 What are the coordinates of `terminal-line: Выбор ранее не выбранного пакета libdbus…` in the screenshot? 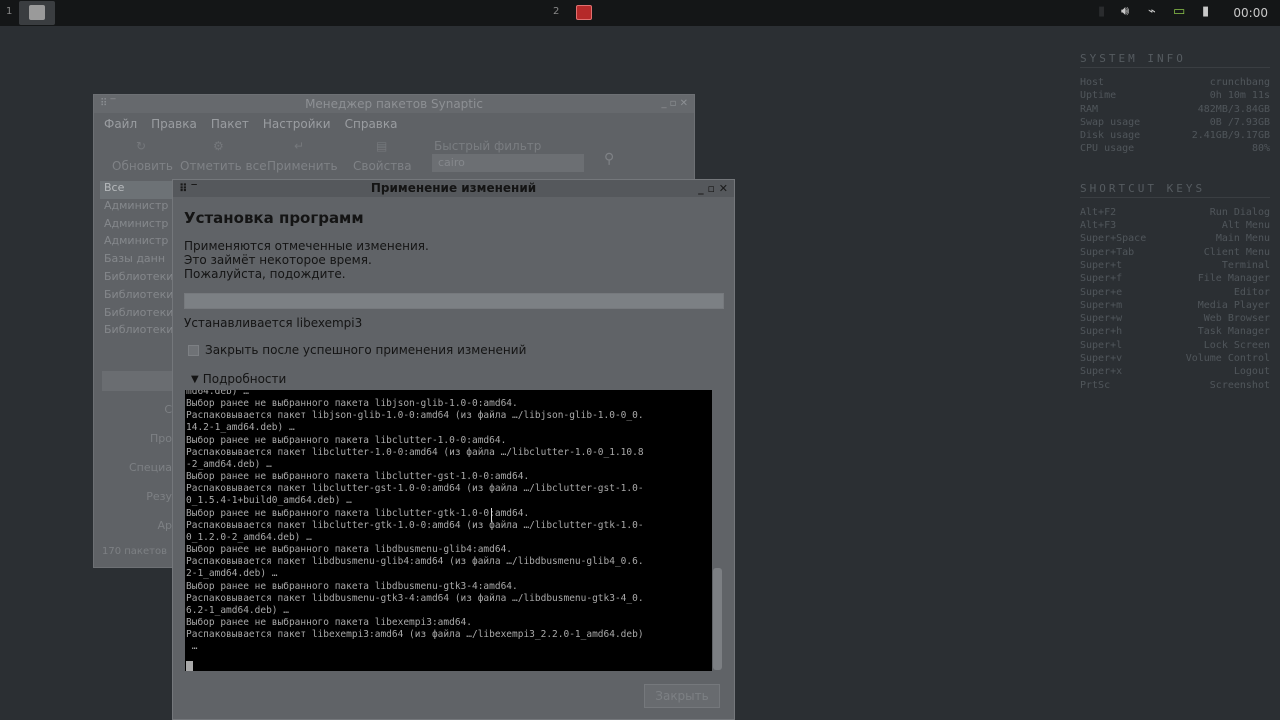 It's located at (352, 586).